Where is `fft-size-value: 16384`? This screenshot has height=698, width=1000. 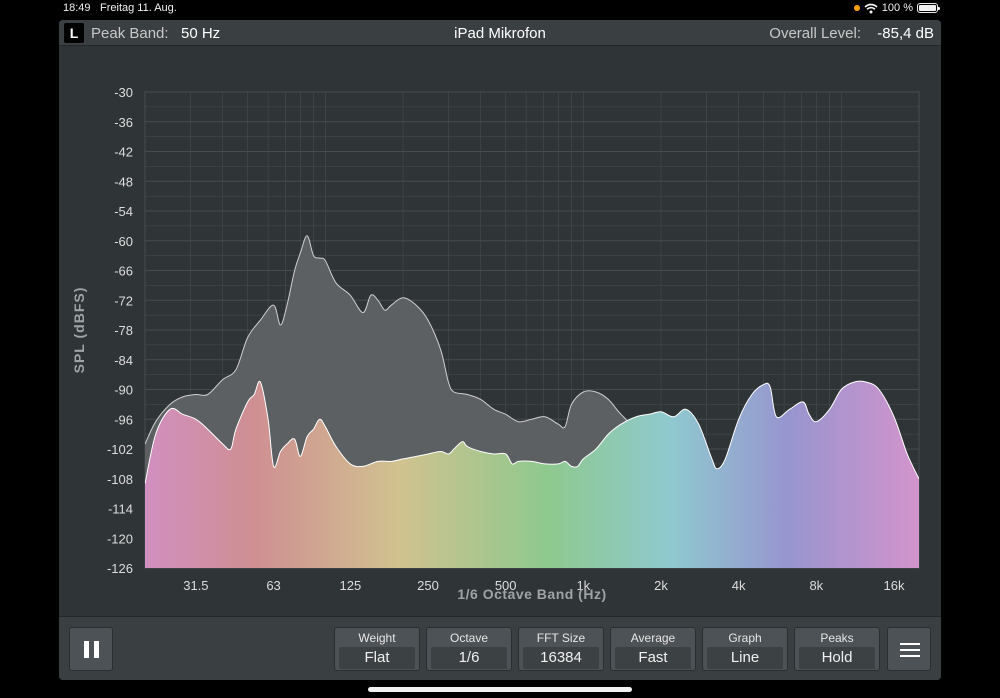
fft-size-value: 16384 is located at coordinates (561, 658).